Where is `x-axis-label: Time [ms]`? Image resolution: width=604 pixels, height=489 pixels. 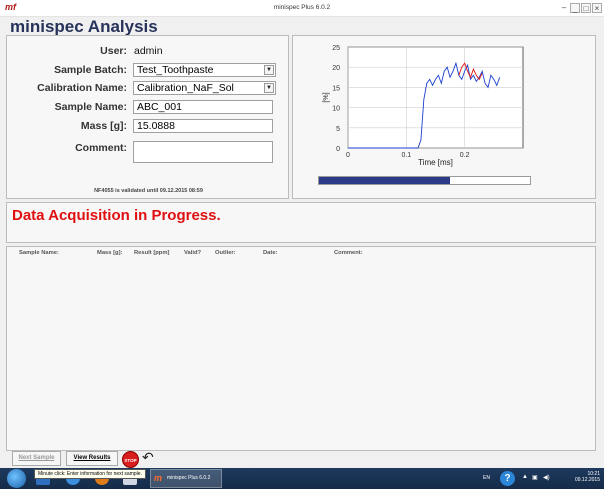
x-axis-label: Time [ms] is located at coordinates (435, 162).